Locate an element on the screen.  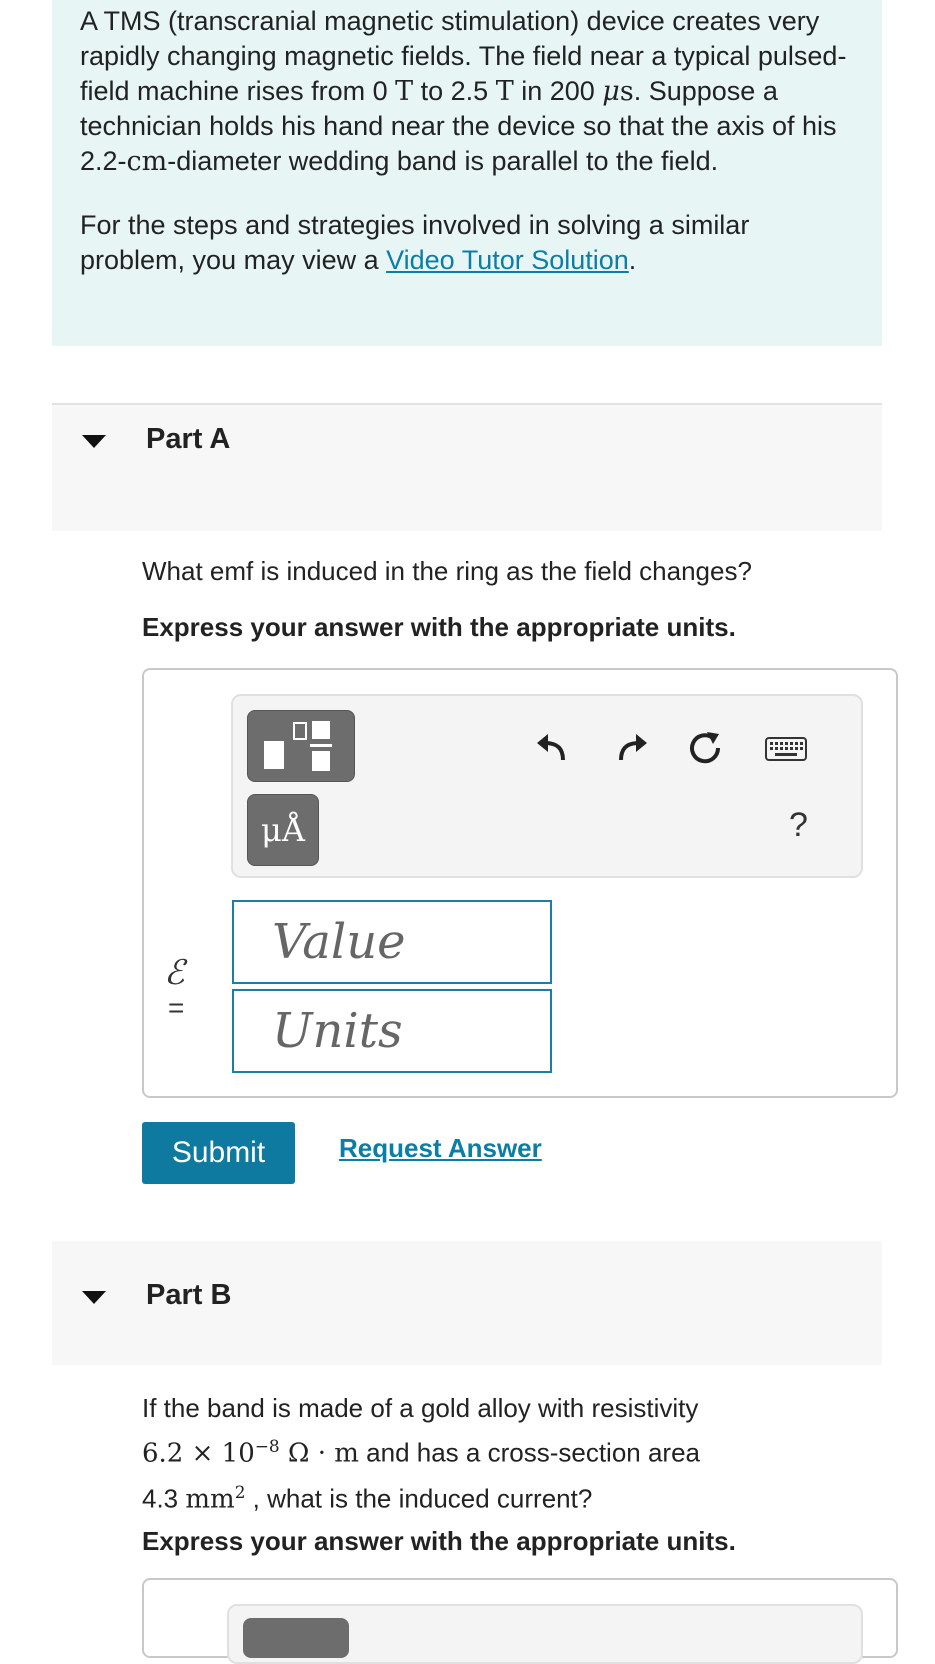
reset-icon is located at coordinates (705, 748).